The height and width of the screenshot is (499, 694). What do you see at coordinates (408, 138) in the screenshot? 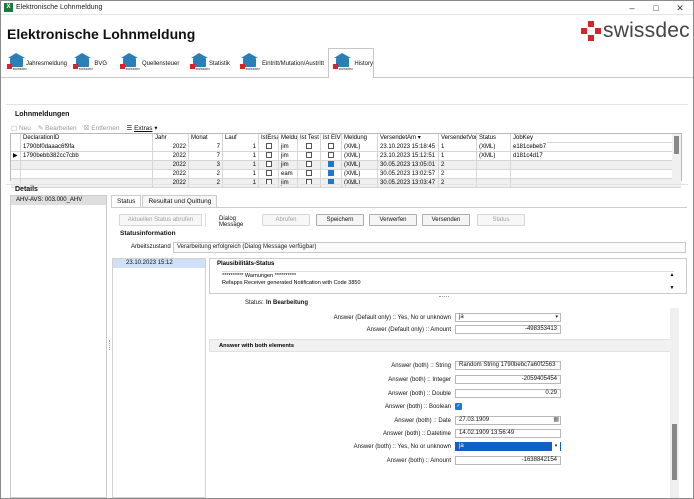
I see `column-header-sorted: VersendetAm ▾` at bounding box center [408, 138].